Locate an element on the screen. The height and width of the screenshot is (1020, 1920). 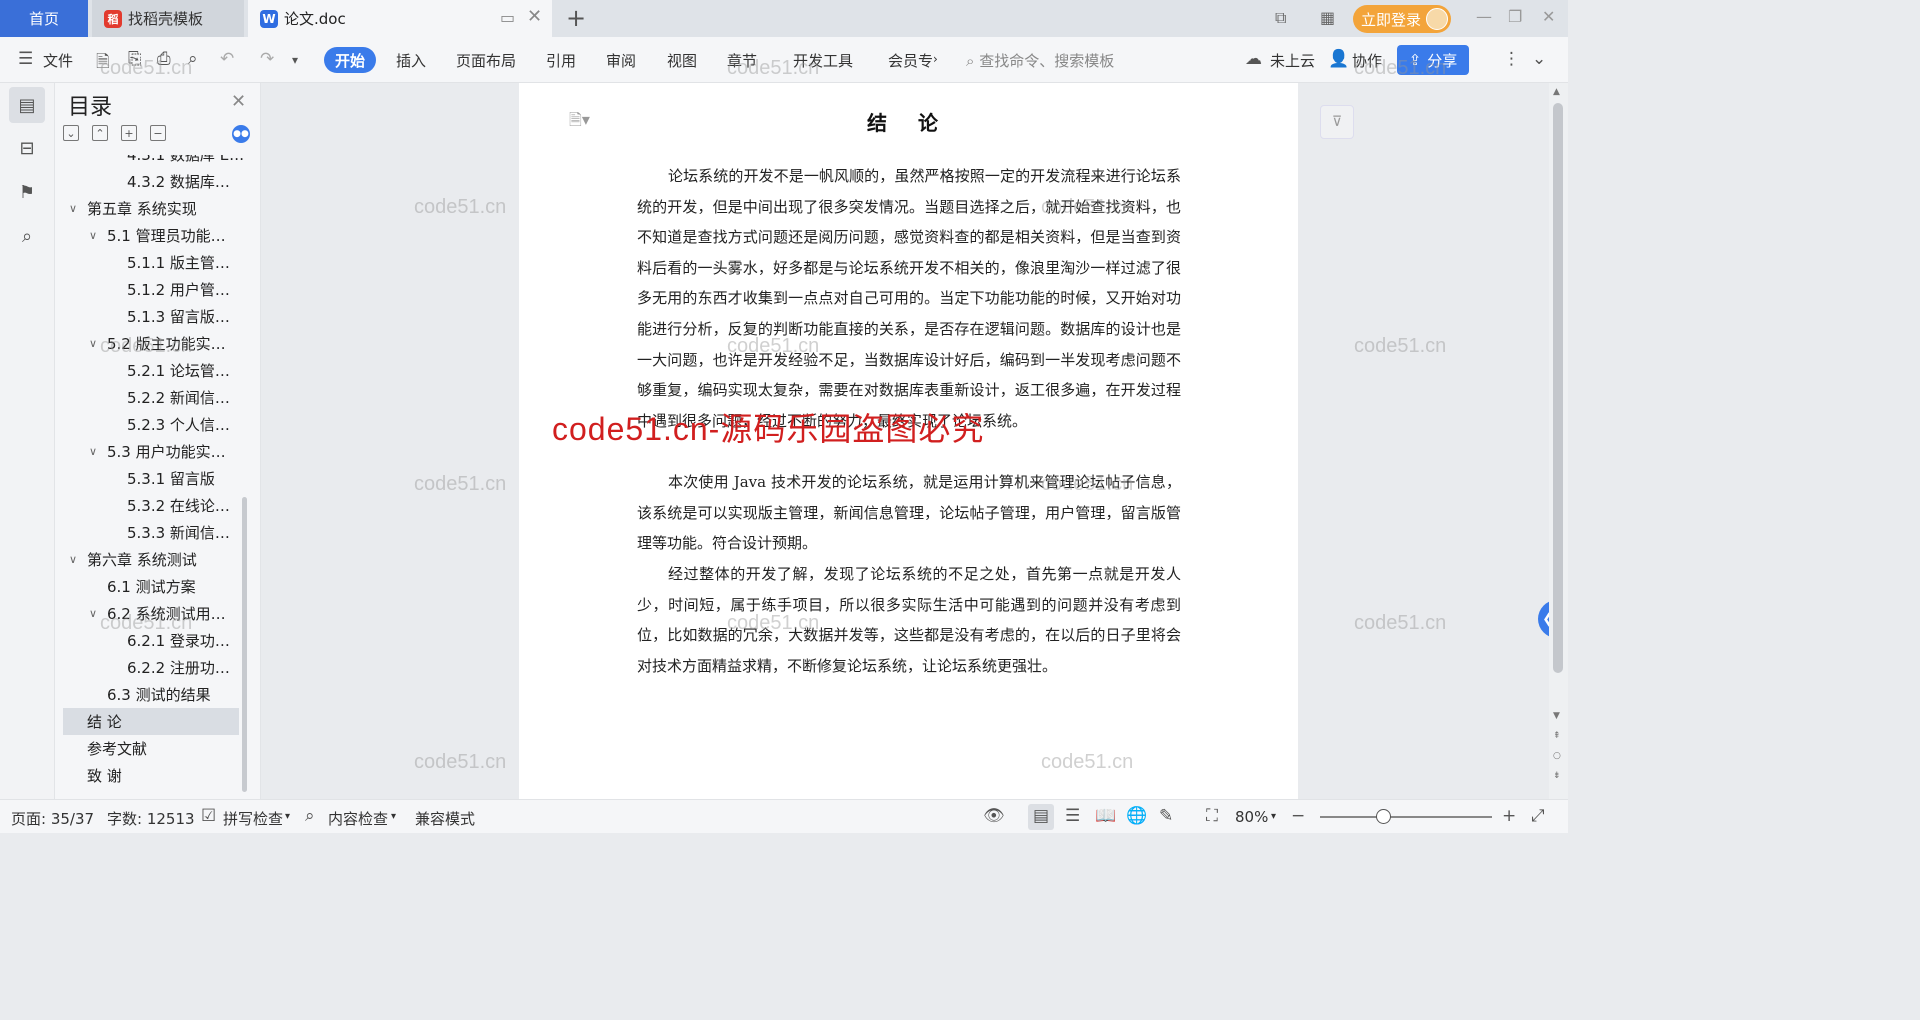
file-menu: 文件 is located at coordinates (58, 60).